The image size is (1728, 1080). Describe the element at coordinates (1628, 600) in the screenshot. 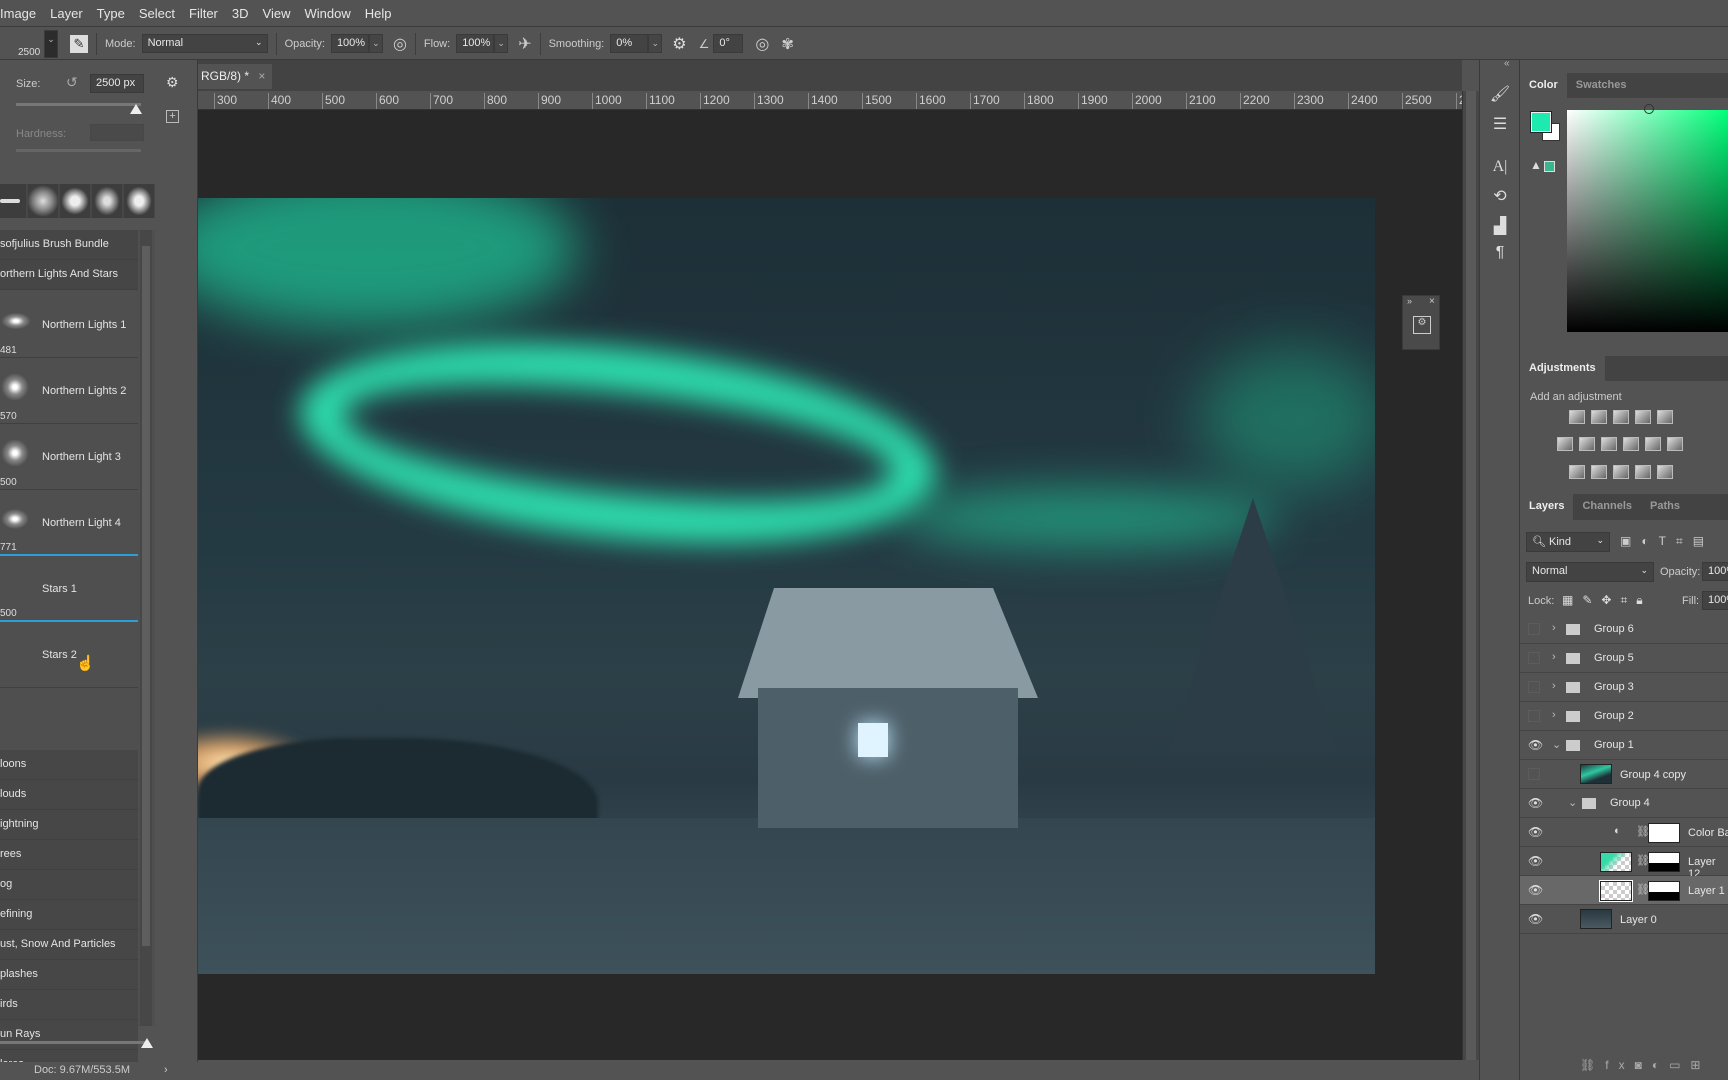

I see `lock-artboard-icon: ⌗` at that location.